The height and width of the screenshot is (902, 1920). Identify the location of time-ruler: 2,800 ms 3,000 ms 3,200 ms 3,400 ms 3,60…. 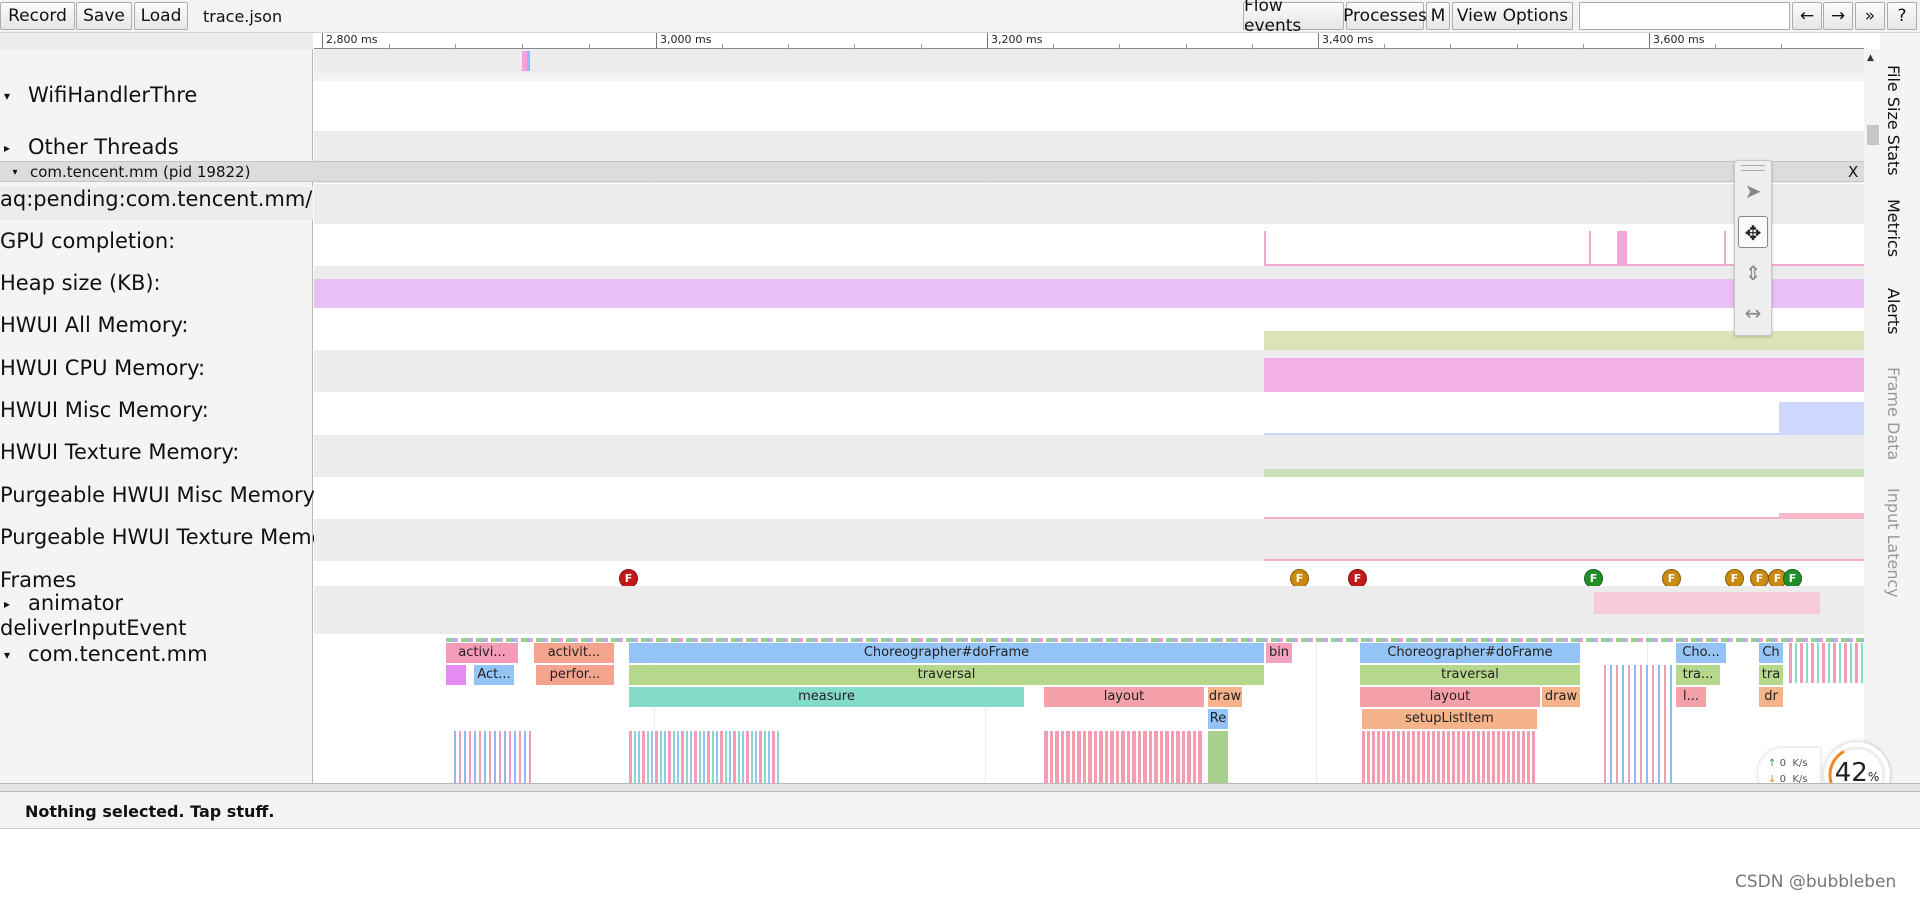
(1089, 41).